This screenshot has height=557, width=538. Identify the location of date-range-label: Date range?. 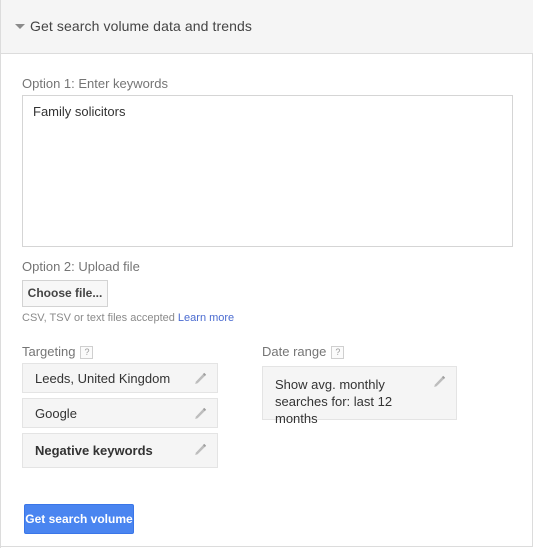
(303, 351).